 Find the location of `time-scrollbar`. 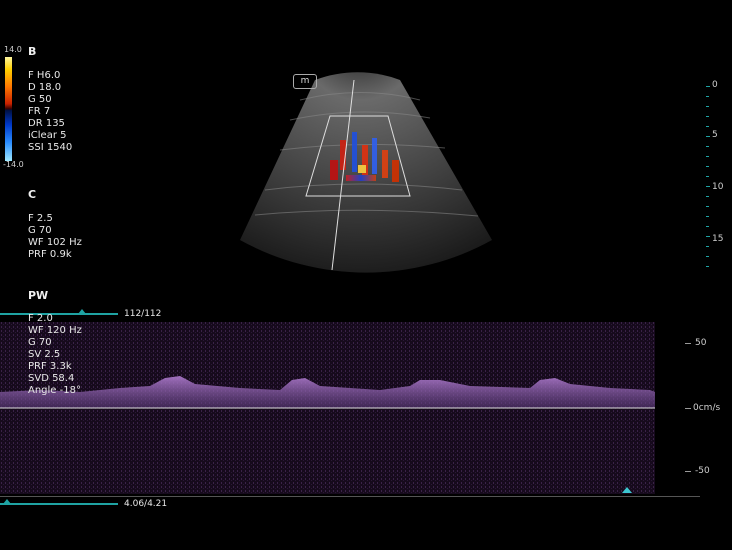

time-scrollbar is located at coordinates (59, 504).